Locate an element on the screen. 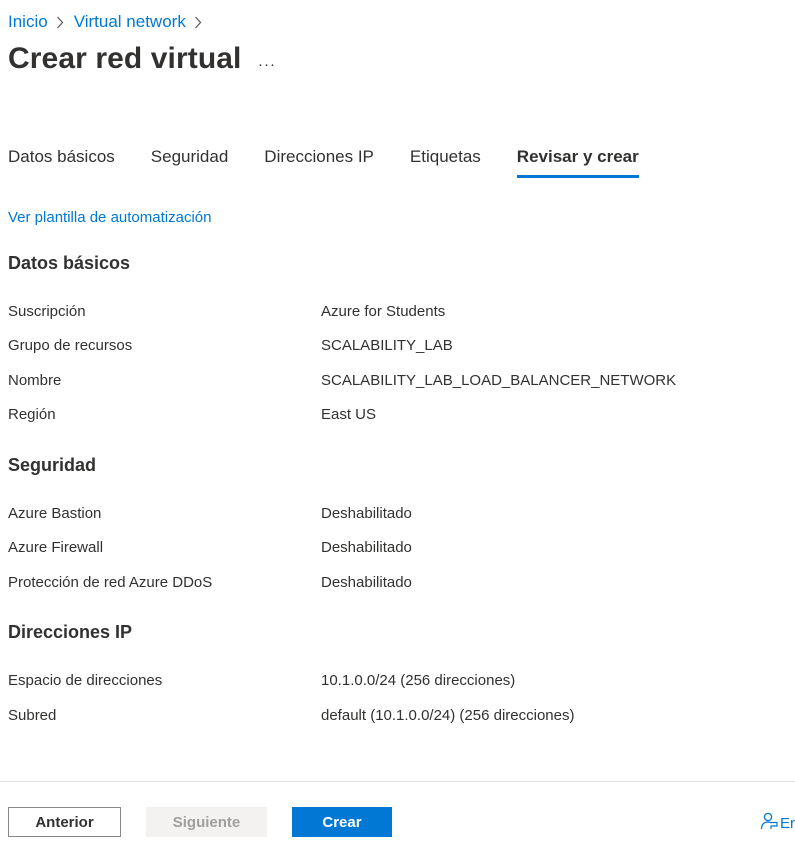  section-title-basics: Datos básicos is located at coordinates (69, 263).